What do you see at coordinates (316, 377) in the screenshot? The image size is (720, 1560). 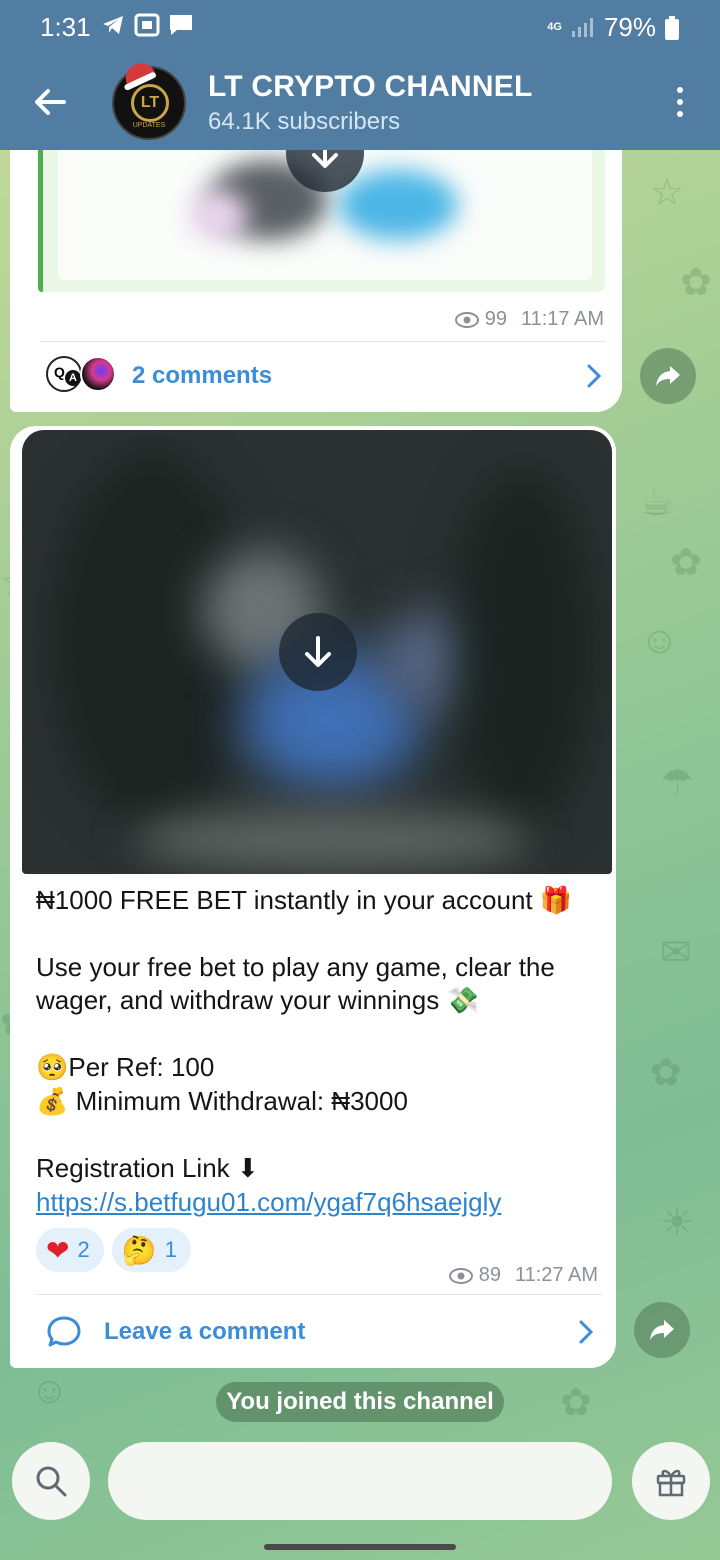 I see `comments-row: Q A 2 comments` at bounding box center [316, 377].